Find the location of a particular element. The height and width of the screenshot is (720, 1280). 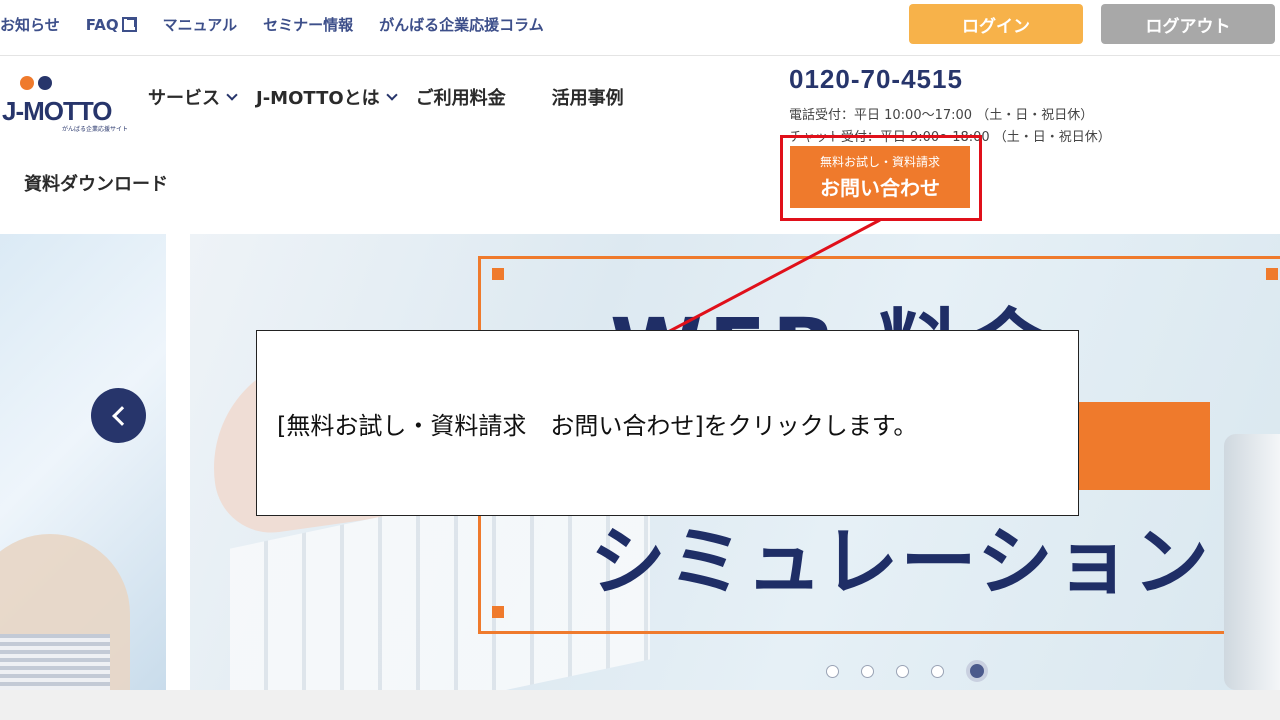

hero-prev-slide is located at coordinates (83, 462).